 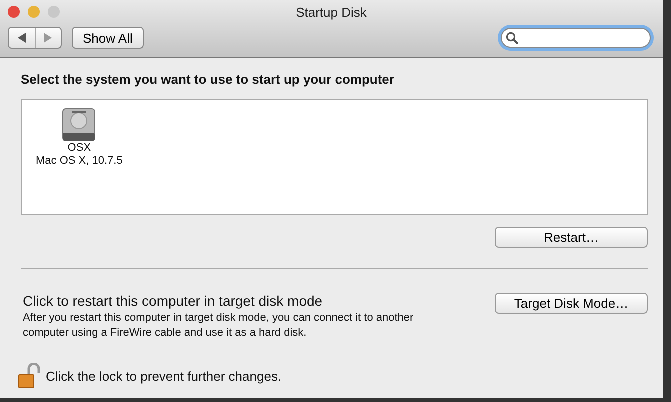 What do you see at coordinates (29, 376) in the screenshot?
I see `open-padlock-icon` at bounding box center [29, 376].